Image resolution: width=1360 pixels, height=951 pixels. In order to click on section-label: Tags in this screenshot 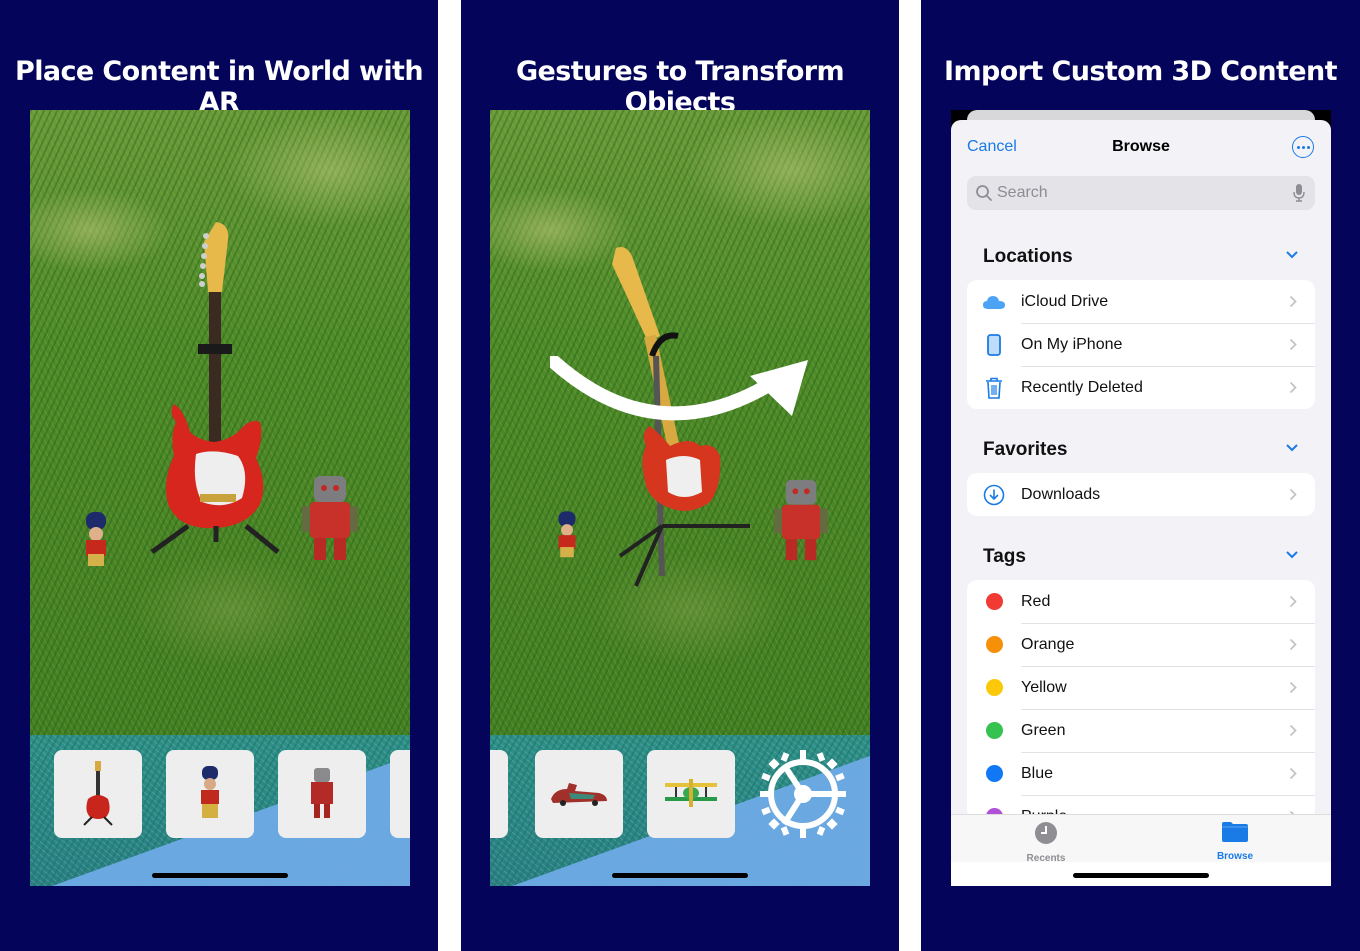, I will do `click(1004, 556)`.